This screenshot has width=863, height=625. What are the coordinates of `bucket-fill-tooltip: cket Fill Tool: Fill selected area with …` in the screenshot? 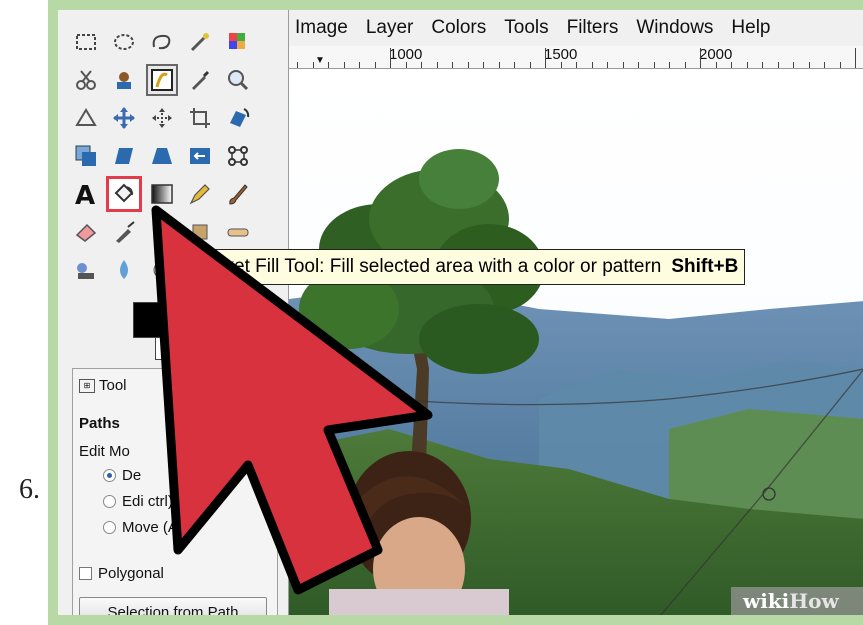 It's located at (477, 267).